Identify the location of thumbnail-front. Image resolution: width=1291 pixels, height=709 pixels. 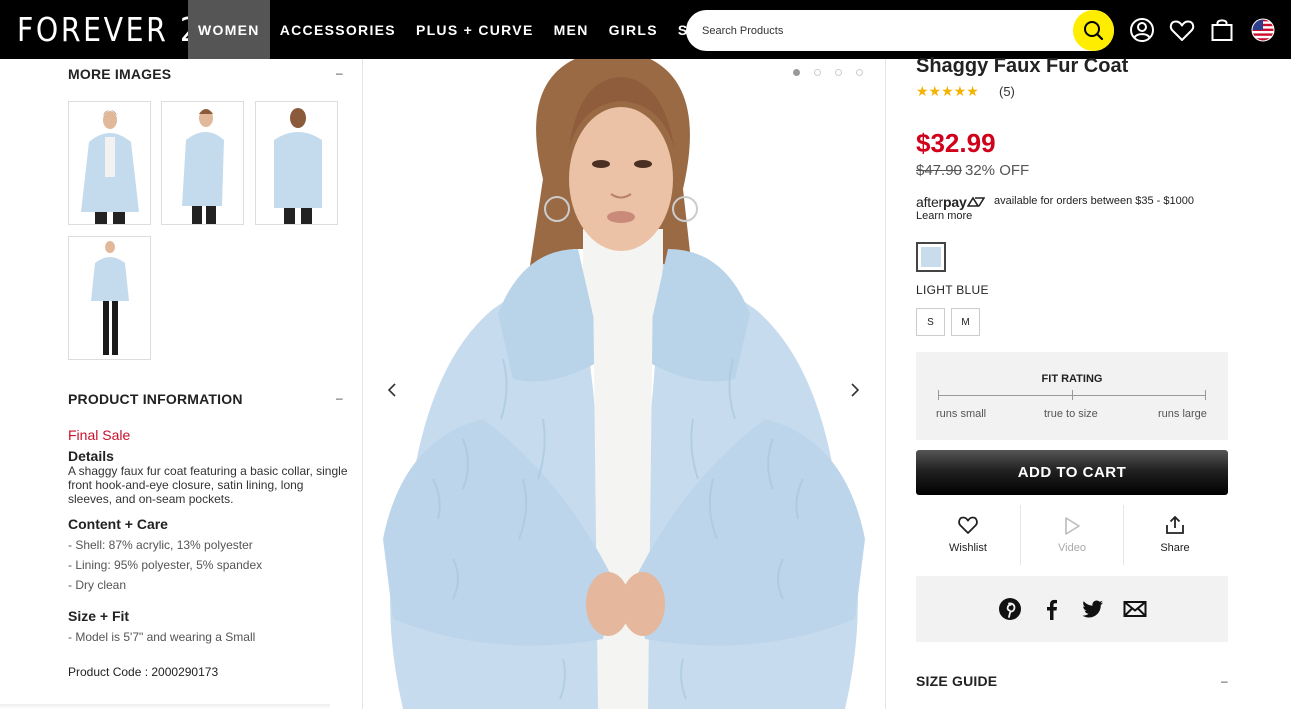
(109, 163).